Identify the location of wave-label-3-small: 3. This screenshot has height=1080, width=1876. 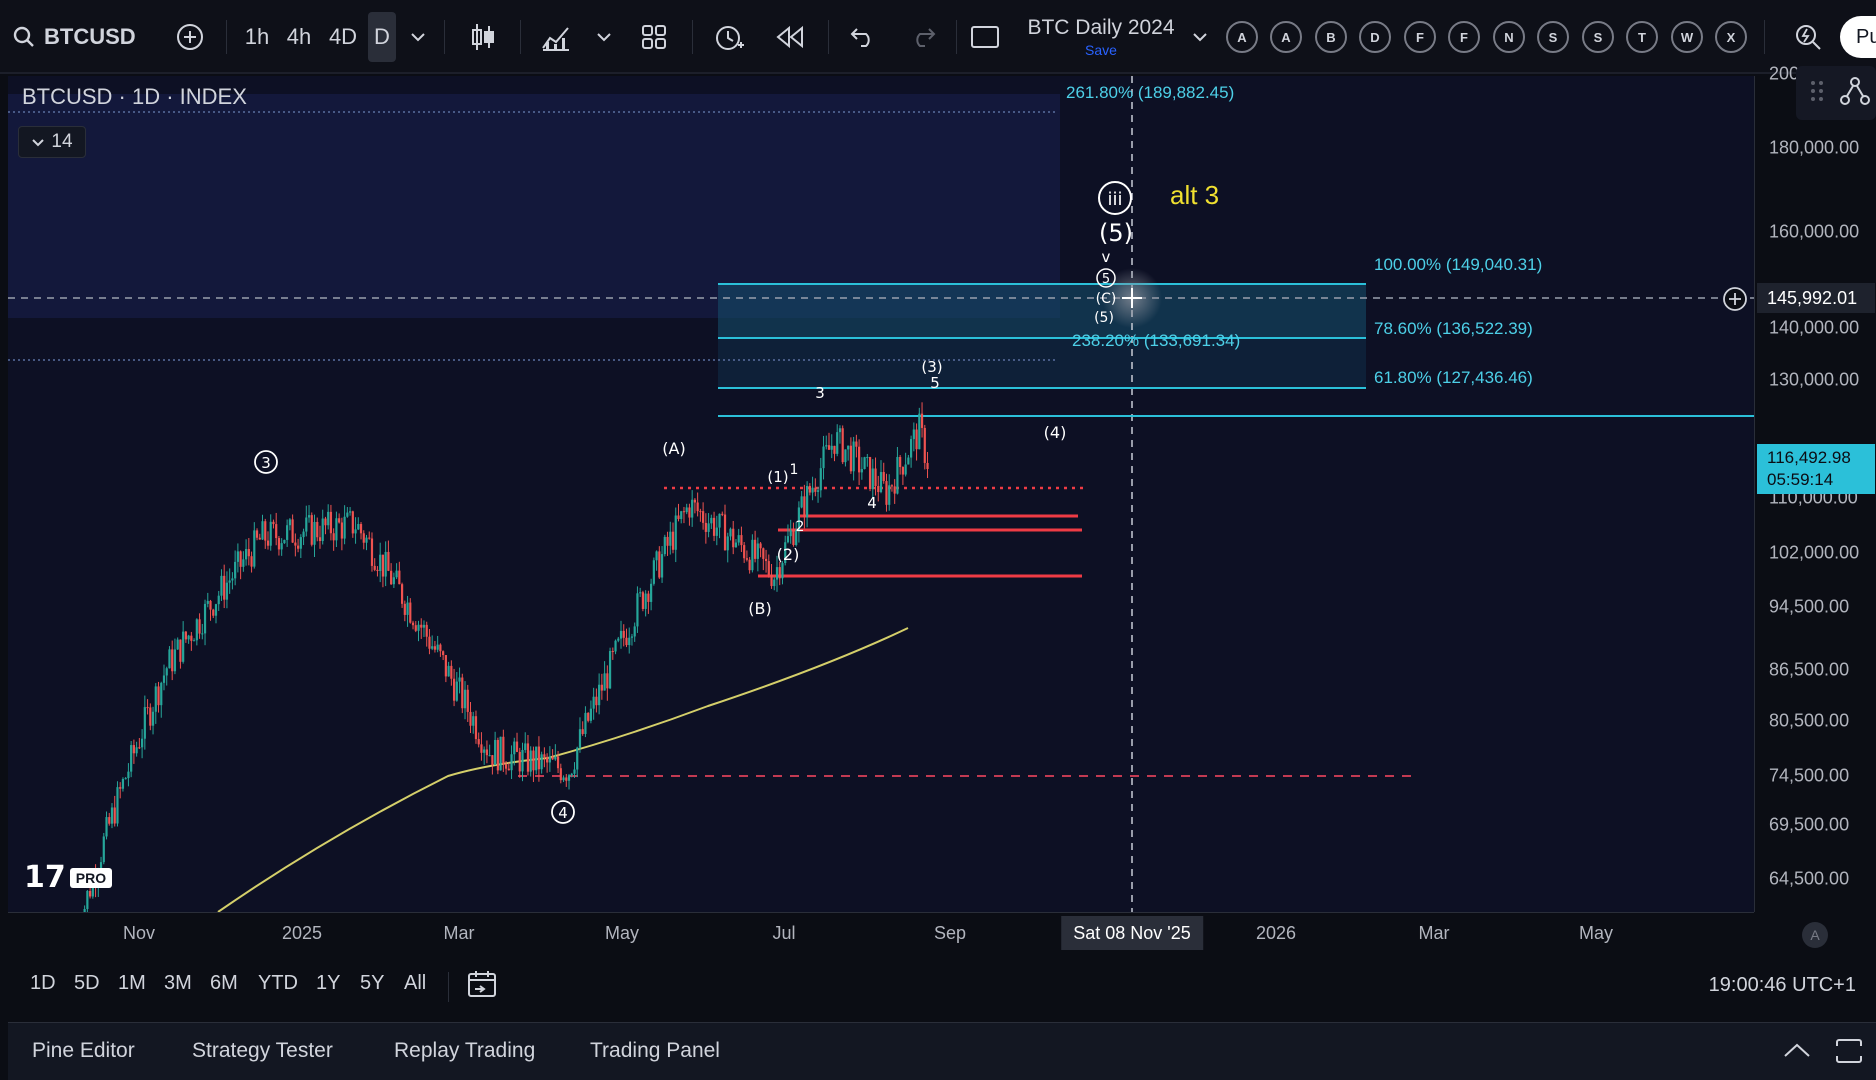
(820, 393).